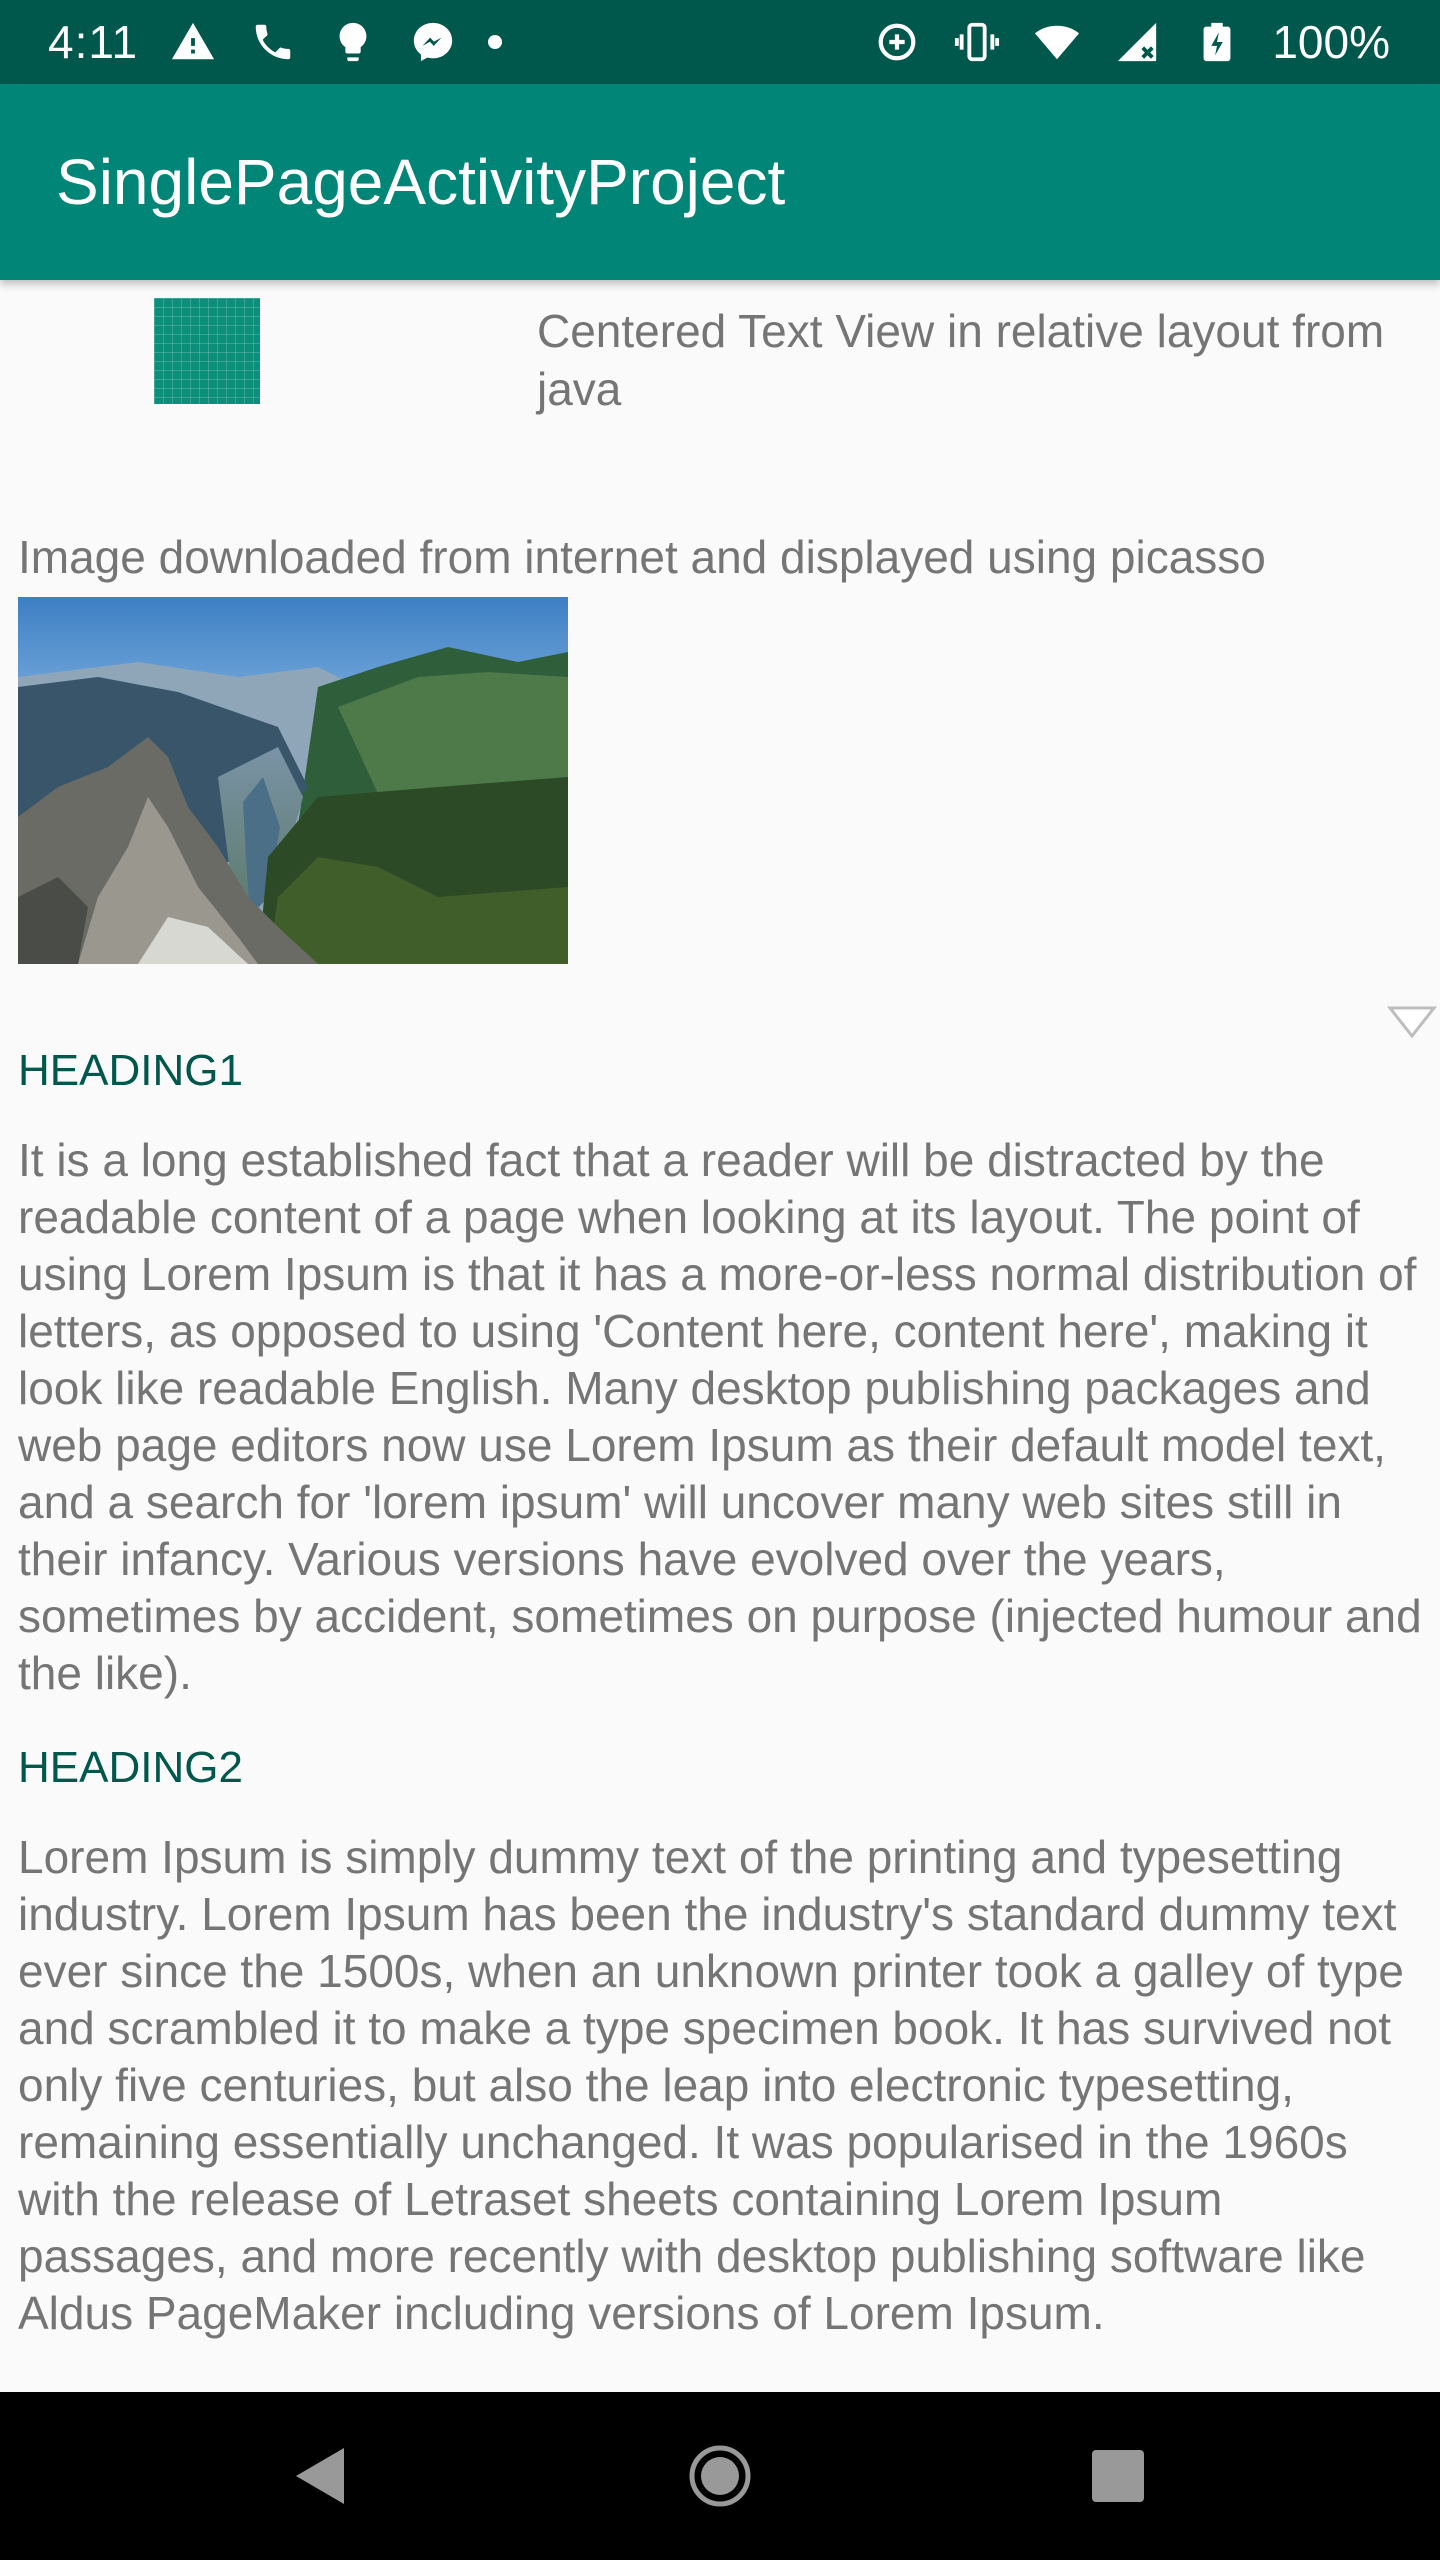  Describe the element at coordinates (1217, 42) in the screenshot. I see `battery-icon` at that location.